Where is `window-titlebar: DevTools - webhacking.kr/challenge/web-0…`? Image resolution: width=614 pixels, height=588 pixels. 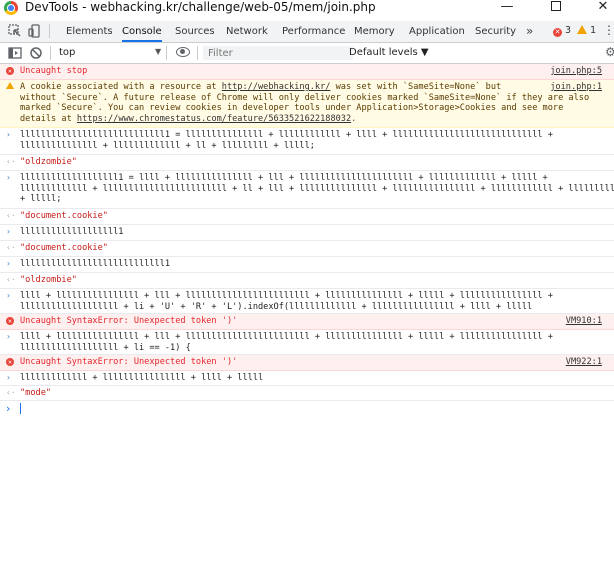
window-titlebar: DevTools - webhacking.kr/challenge/web-0… is located at coordinates (307, 9).